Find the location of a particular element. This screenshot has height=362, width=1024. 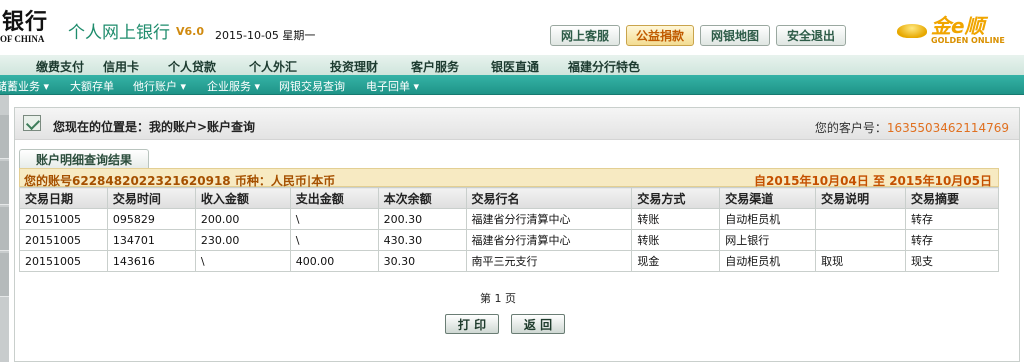

sub-nav: 储蓄业务 ▾ 大额存单 他行账户 ▾ 企业服务 ▾ 网银交易查询 电子回单 ▾ is located at coordinates (512, 85).